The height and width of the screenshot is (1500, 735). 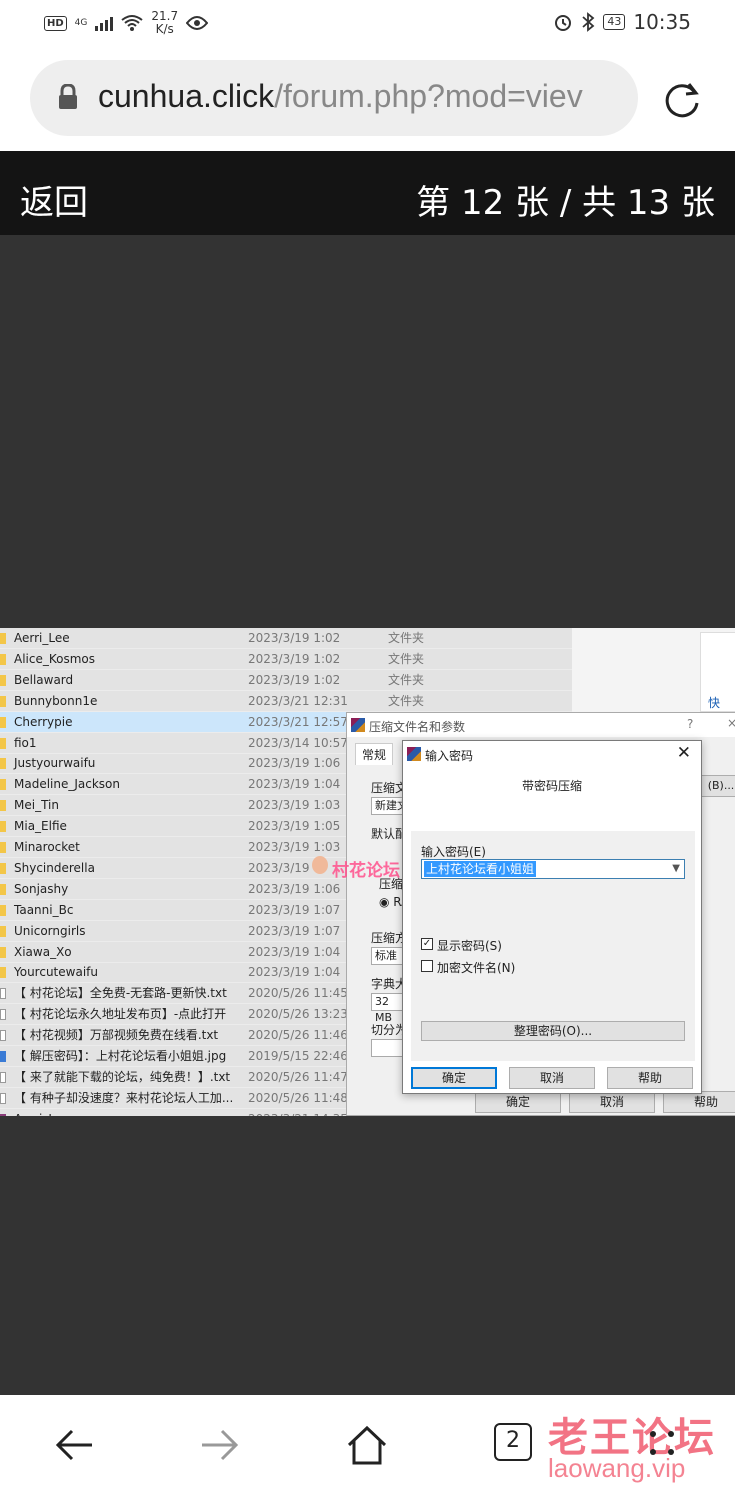 What do you see at coordinates (55, 23) in the screenshot?
I see `hd-badge: HD` at bounding box center [55, 23].